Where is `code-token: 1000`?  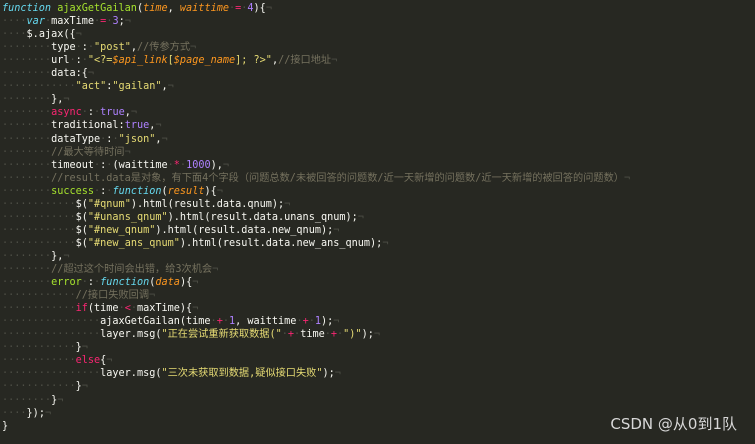 code-token: 1000 is located at coordinates (198, 165).